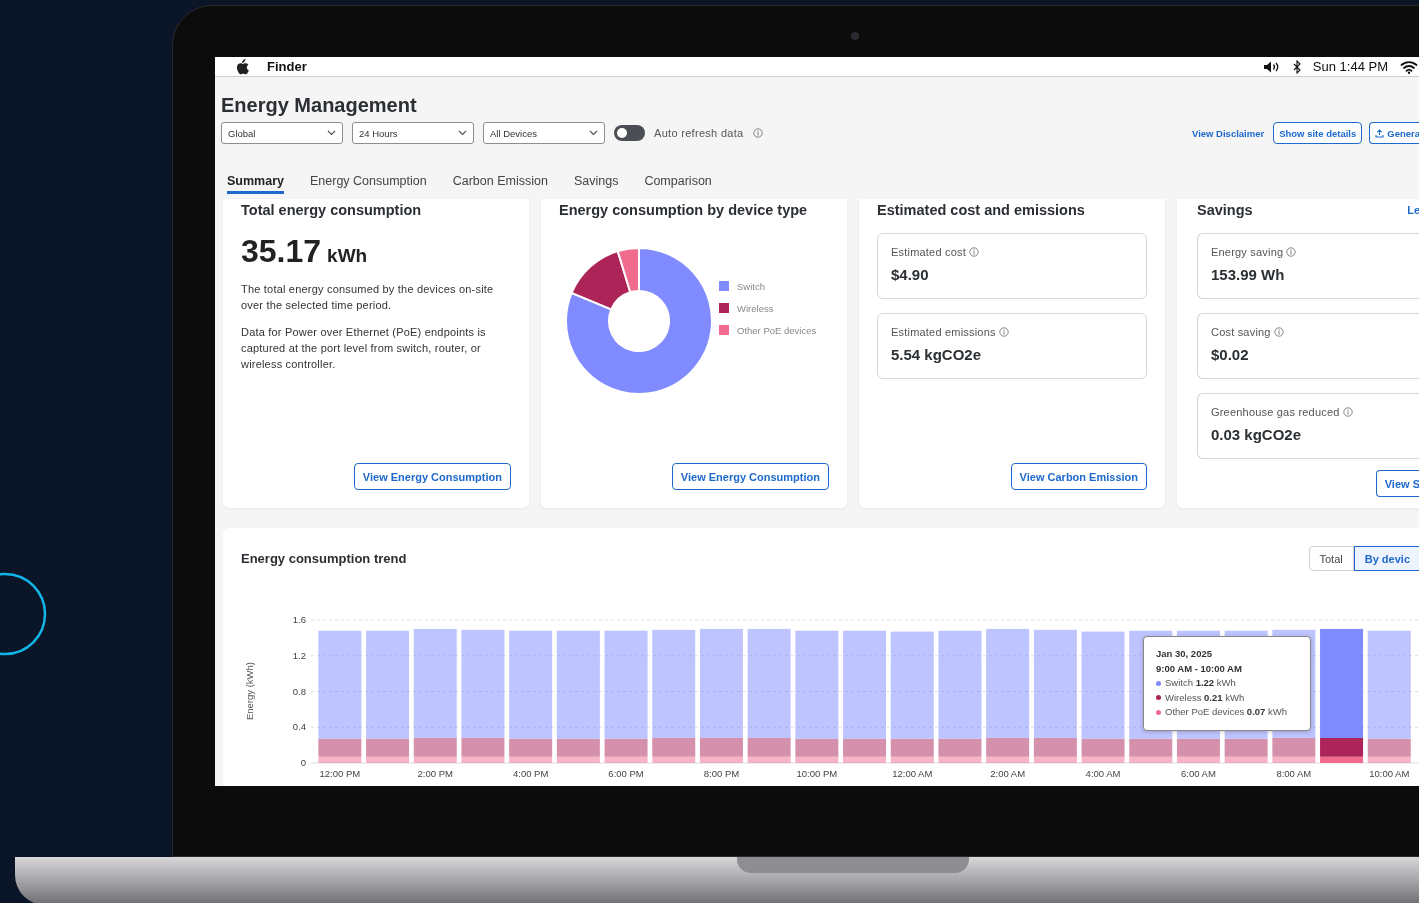 This screenshot has width=1419, height=903. I want to click on metric-label: Greenhouse gas reduced, so click(1275, 412).